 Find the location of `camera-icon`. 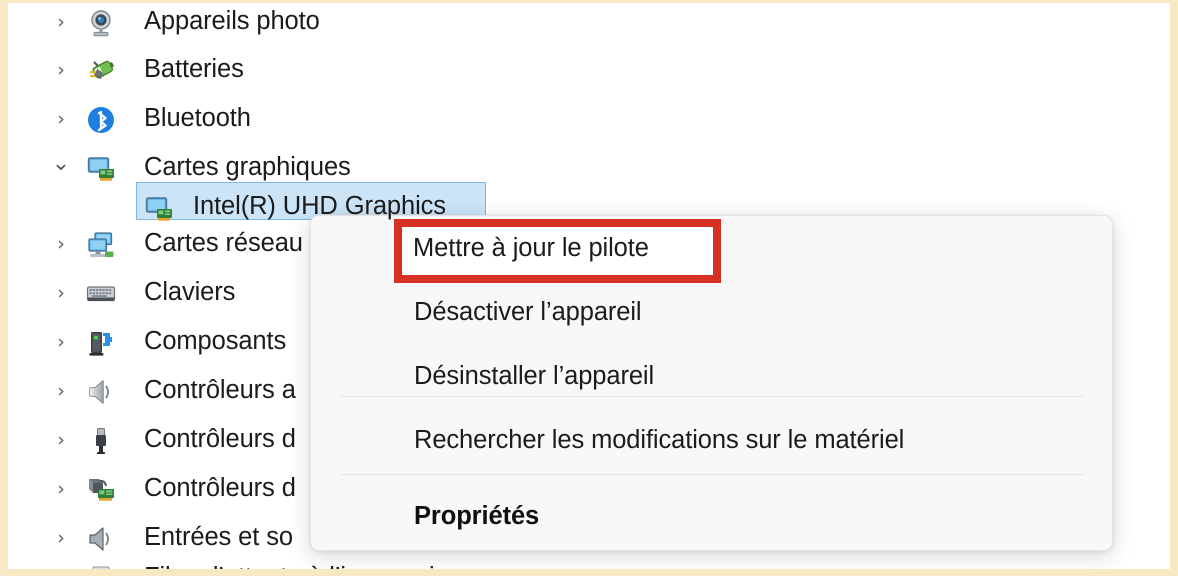

camera-icon is located at coordinates (101, 23).